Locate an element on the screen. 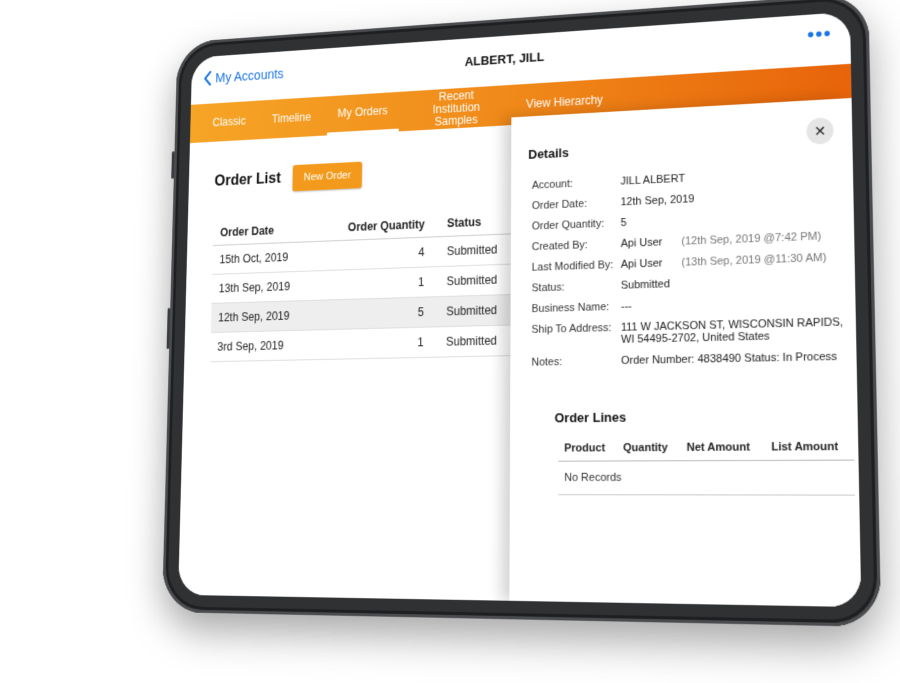 The width and height of the screenshot is (900, 683). column-header-status: Status is located at coordinates (480, 222).